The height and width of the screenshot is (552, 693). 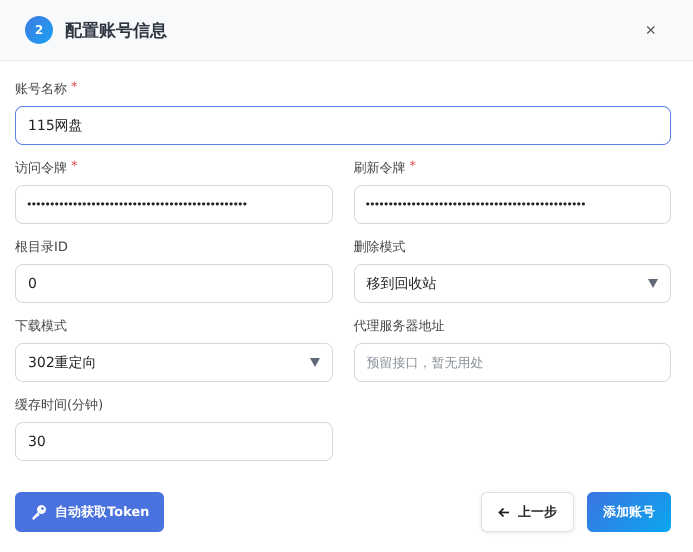 I want to click on input-field: 30, so click(x=173, y=441).